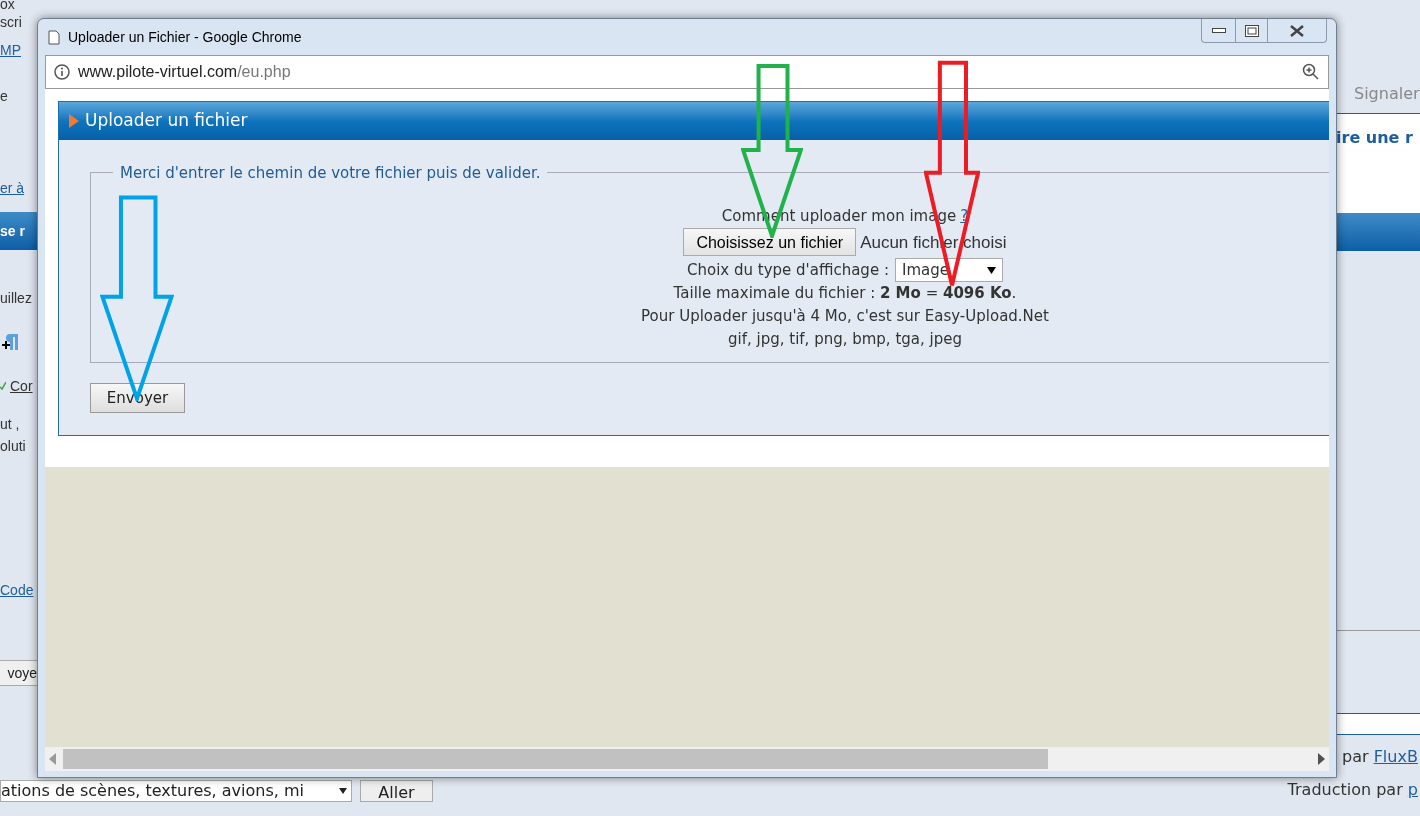 Image resolution: width=1420 pixels, height=816 pixels. Describe the element at coordinates (1395, 757) in the screenshot. I see `footer-link: FluxB` at that location.